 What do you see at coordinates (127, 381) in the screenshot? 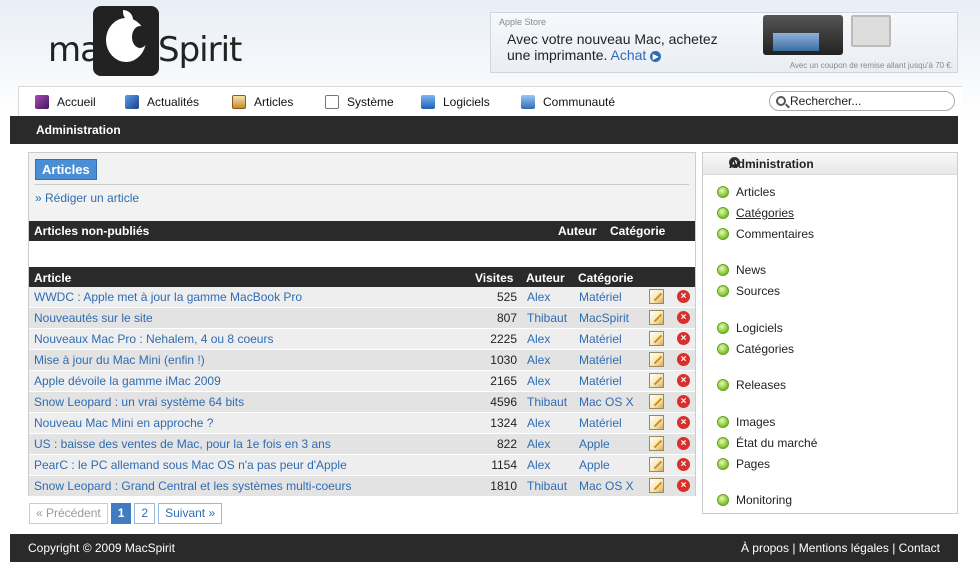
I see `article-title-link: Apple dévoile la gamme iMac 2009` at bounding box center [127, 381].